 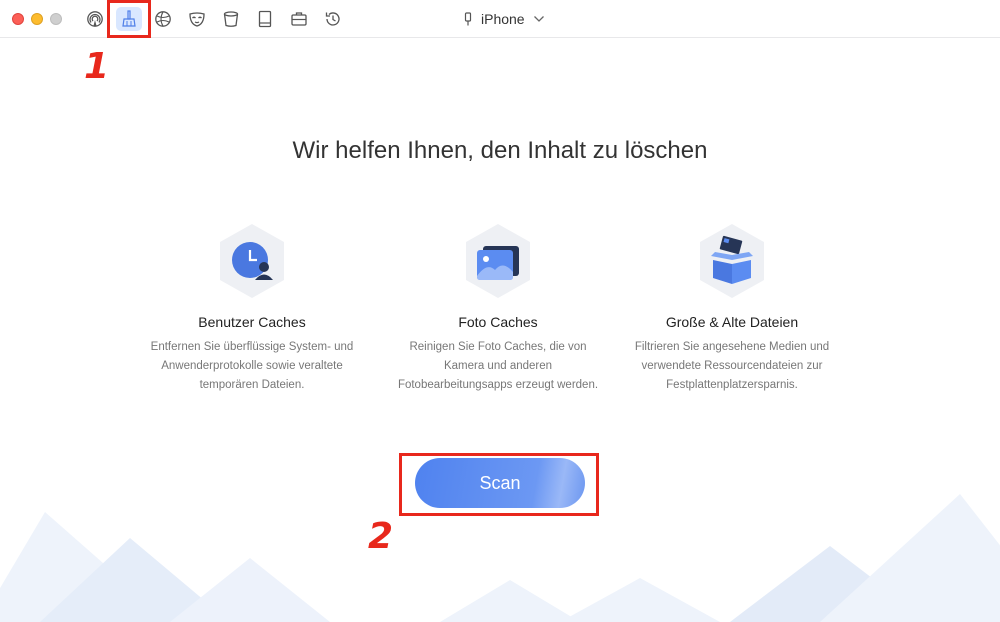 What do you see at coordinates (500, 150) in the screenshot?
I see `page-headline: Wir helfen Ihnen, den Inhalt zu löschen` at bounding box center [500, 150].